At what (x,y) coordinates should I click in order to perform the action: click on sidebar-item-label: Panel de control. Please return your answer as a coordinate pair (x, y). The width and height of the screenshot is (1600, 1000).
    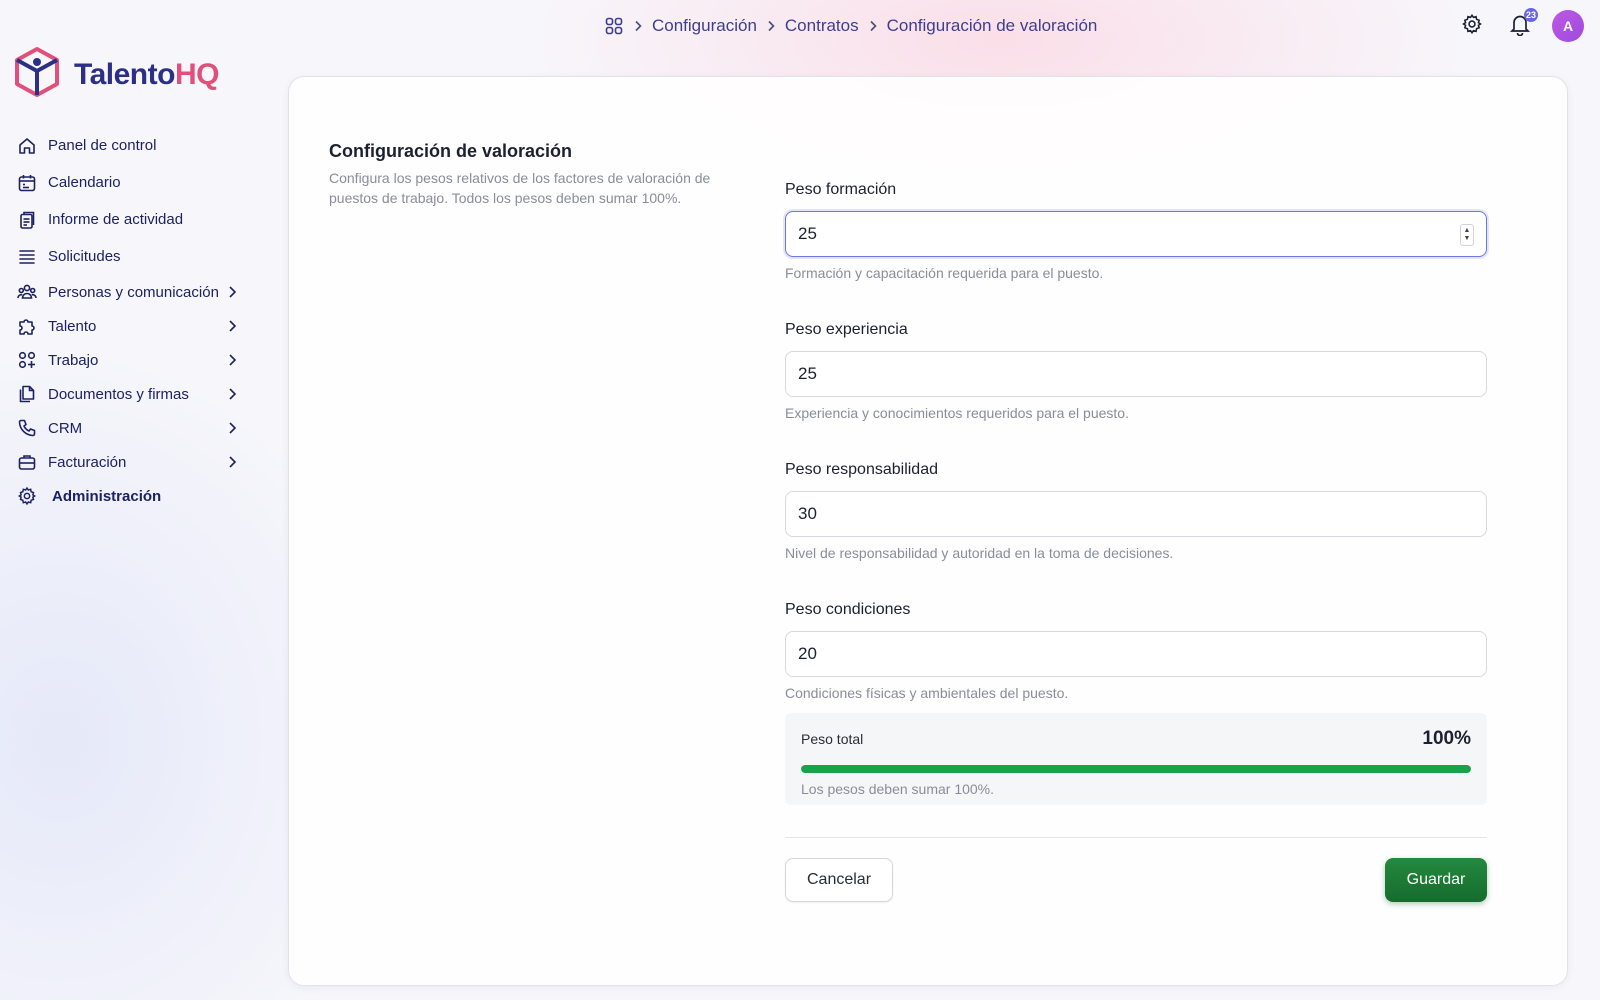
    Looking at the image, I should click on (102, 145).